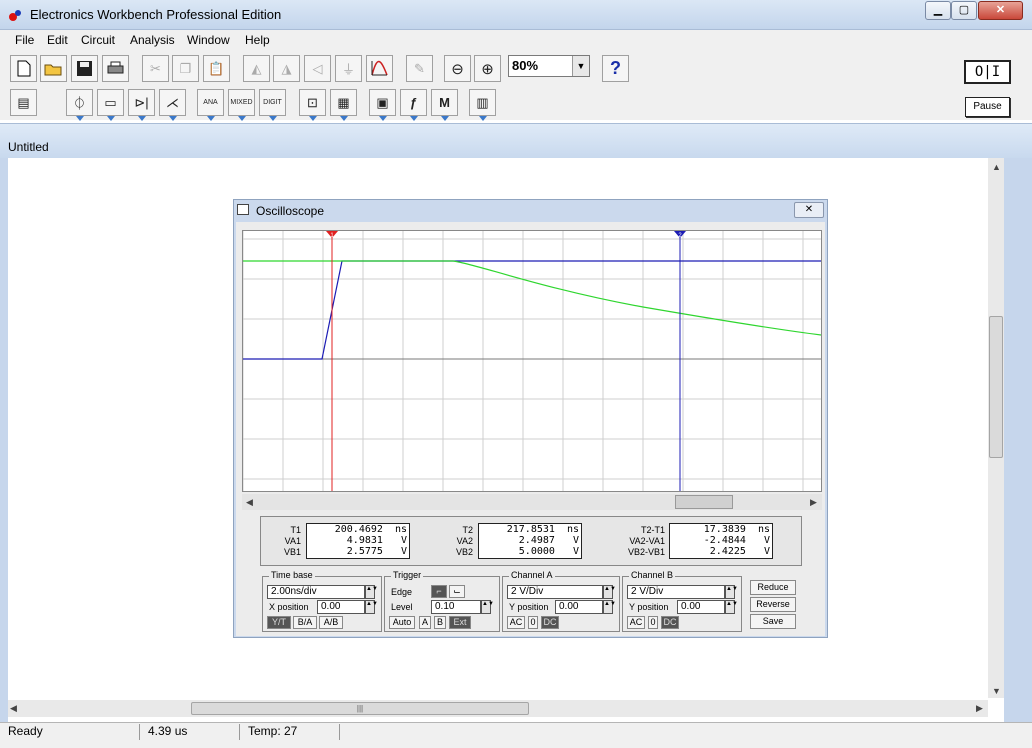 The width and height of the screenshot is (1032, 748). Describe the element at coordinates (487, 607) in the screenshot. I see `trigger-level-spinner: ▲▼` at that location.